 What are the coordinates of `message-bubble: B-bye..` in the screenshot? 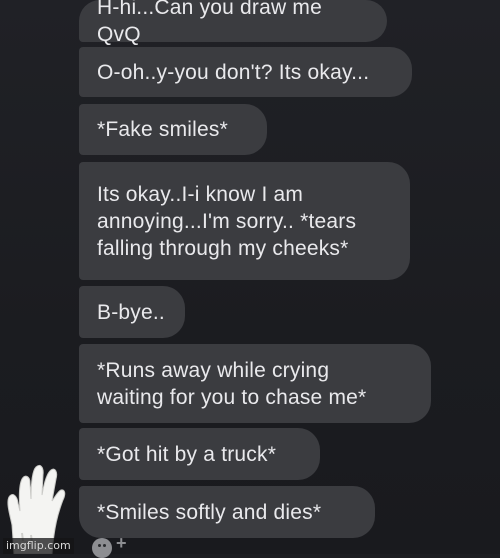 It's located at (132, 312).